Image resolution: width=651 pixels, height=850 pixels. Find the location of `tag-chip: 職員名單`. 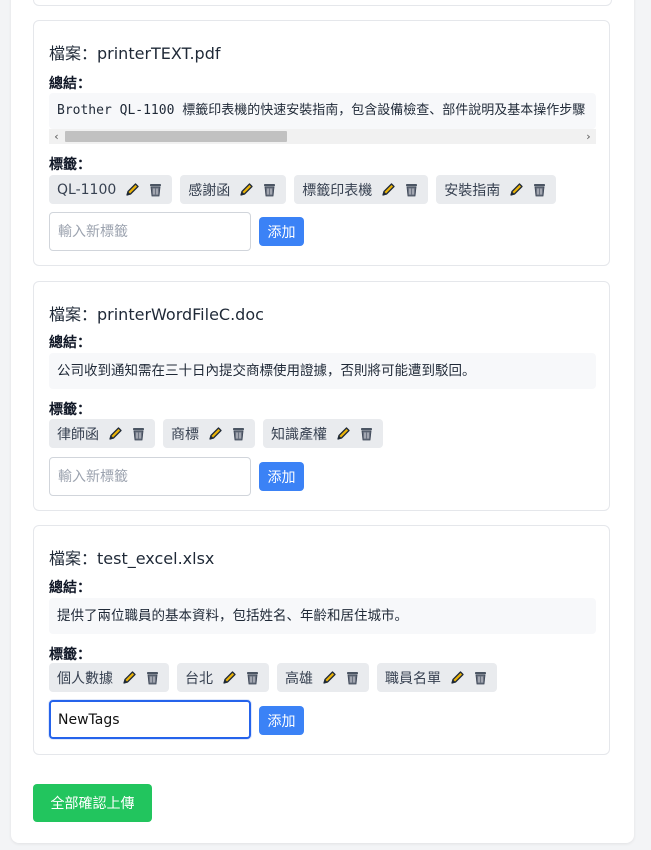

tag-chip: 職員名單 is located at coordinates (437, 677).